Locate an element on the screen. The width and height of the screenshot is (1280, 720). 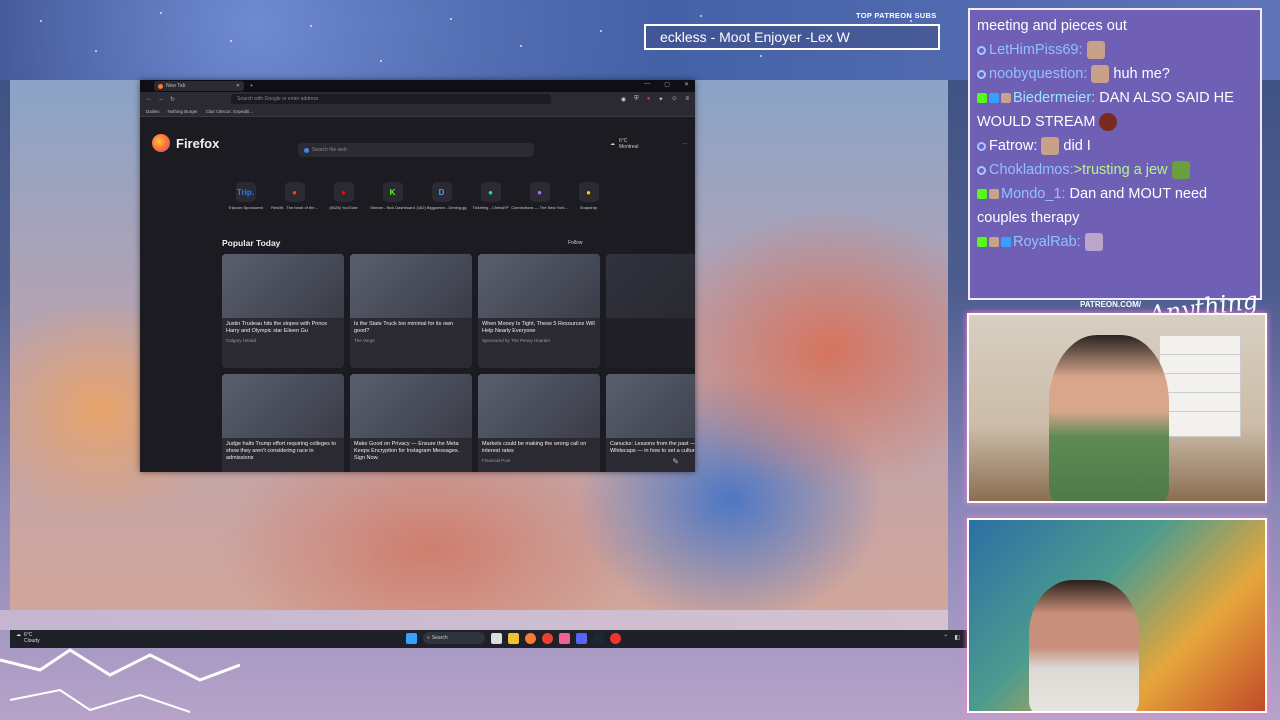
task-view-icon is located at coordinates (496, 638).